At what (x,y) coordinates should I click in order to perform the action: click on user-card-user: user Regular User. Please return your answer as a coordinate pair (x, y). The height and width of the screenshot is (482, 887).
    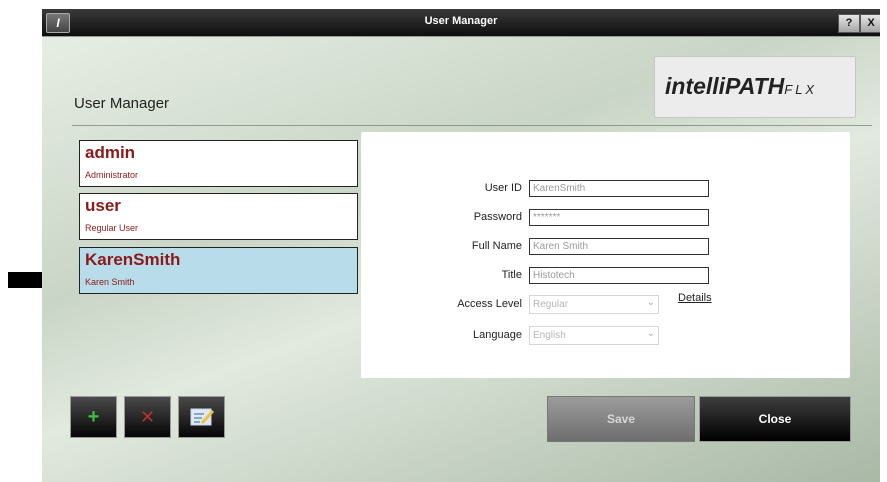
    Looking at the image, I should click on (218, 216).